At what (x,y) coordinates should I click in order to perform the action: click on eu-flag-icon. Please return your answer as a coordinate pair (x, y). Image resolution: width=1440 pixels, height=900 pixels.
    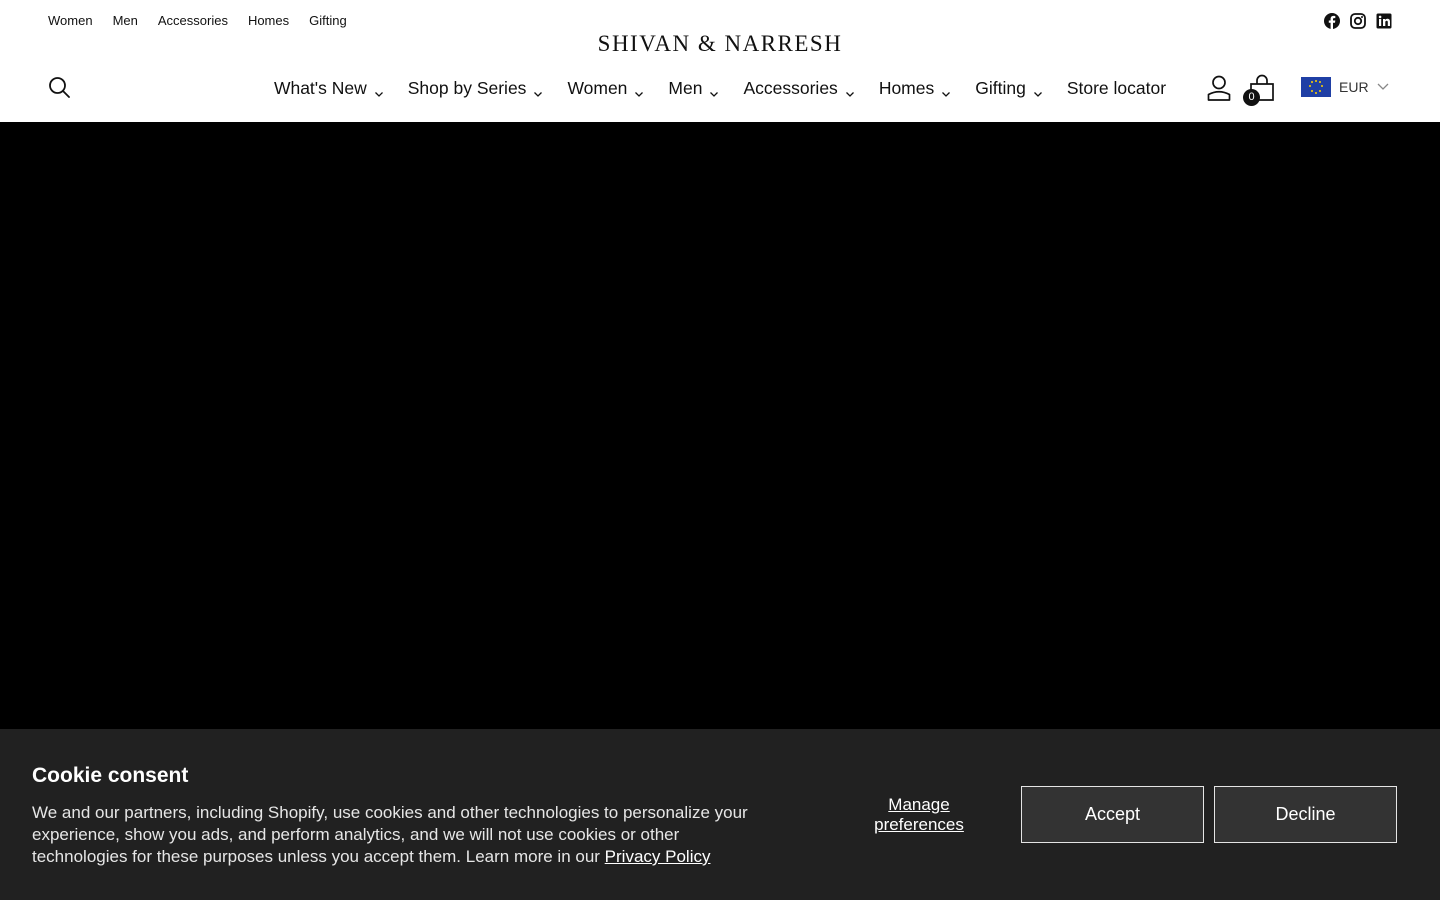
    Looking at the image, I should click on (1316, 87).